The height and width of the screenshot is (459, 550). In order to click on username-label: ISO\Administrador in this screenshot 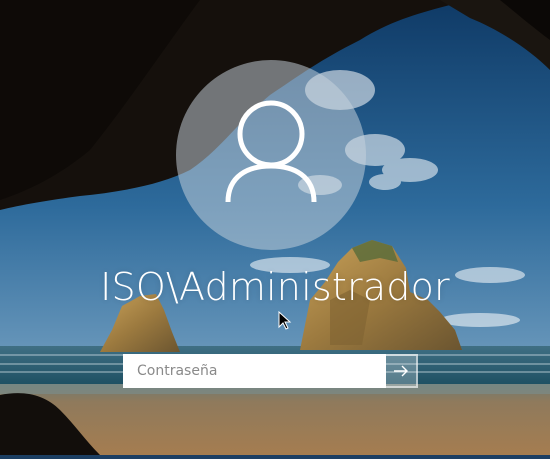, I will do `click(275, 287)`.